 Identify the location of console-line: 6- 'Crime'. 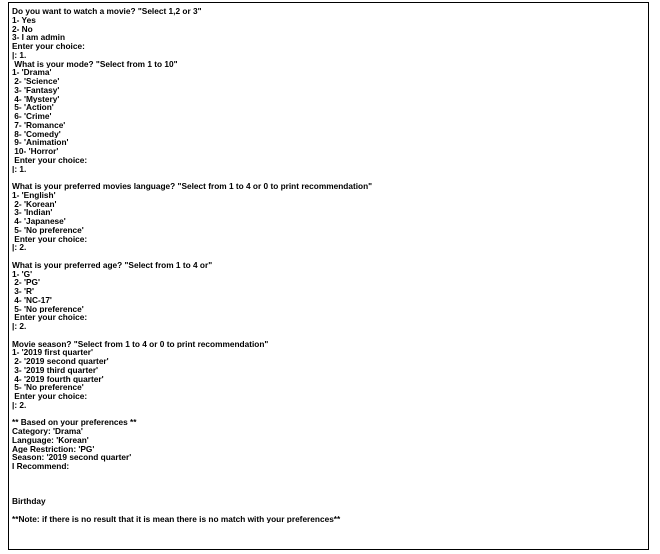
(32, 116).